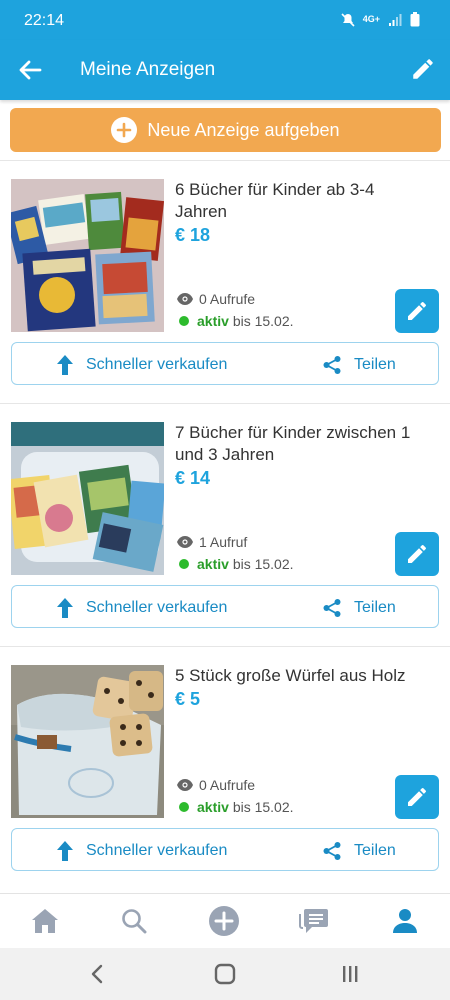 This screenshot has height=1000, width=450. I want to click on bottom-nav, so click(225, 920).